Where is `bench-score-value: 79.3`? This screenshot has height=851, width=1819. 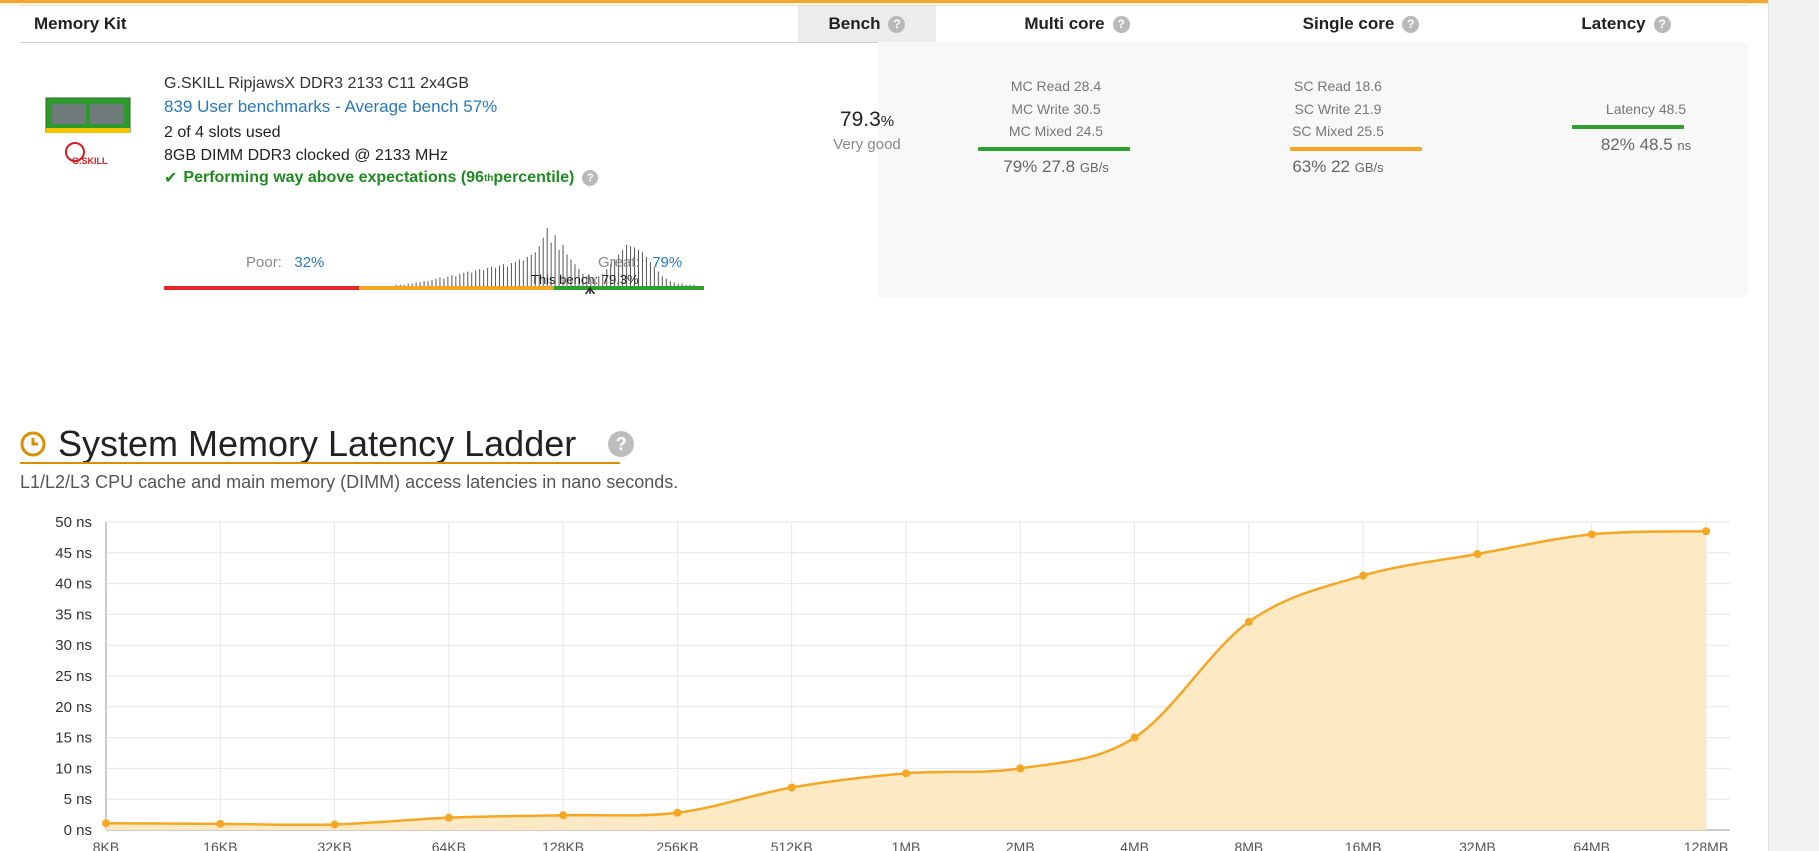 bench-score-value: 79.3 is located at coordinates (860, 119).